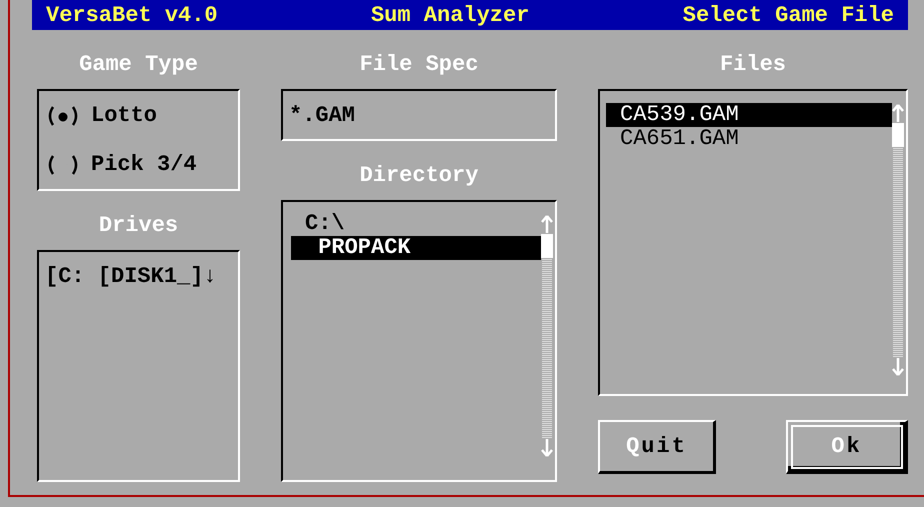  Describe the element at coordinates (131, 276) in the screenshot. I see `drive-item: [C: [DISK1_]↓` at that location.